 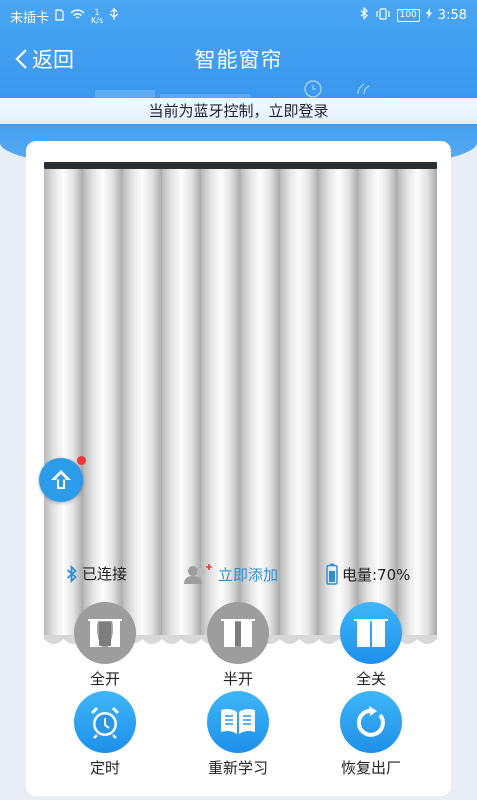 What do you see at coordinates (104, 679) in the screenshot?
I see `fully-open-label: 全开` at bounding box center [104, 679].